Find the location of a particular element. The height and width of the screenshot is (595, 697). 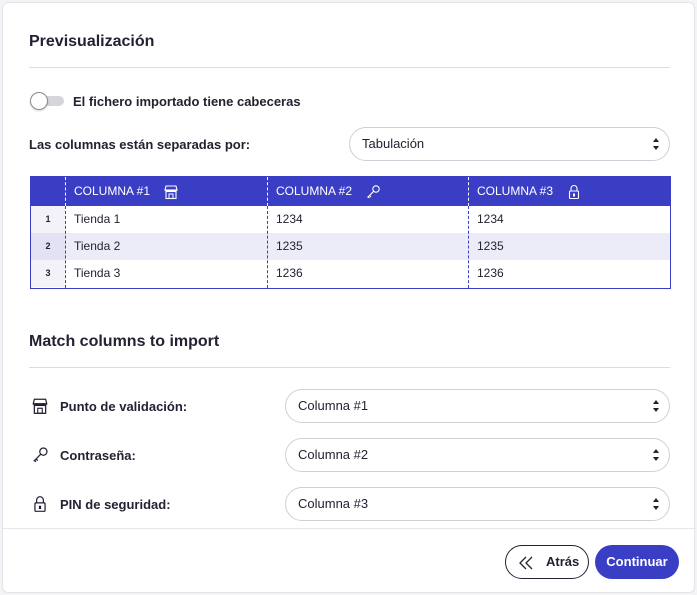

row-number: 3 is located at coordinates (48, 273).